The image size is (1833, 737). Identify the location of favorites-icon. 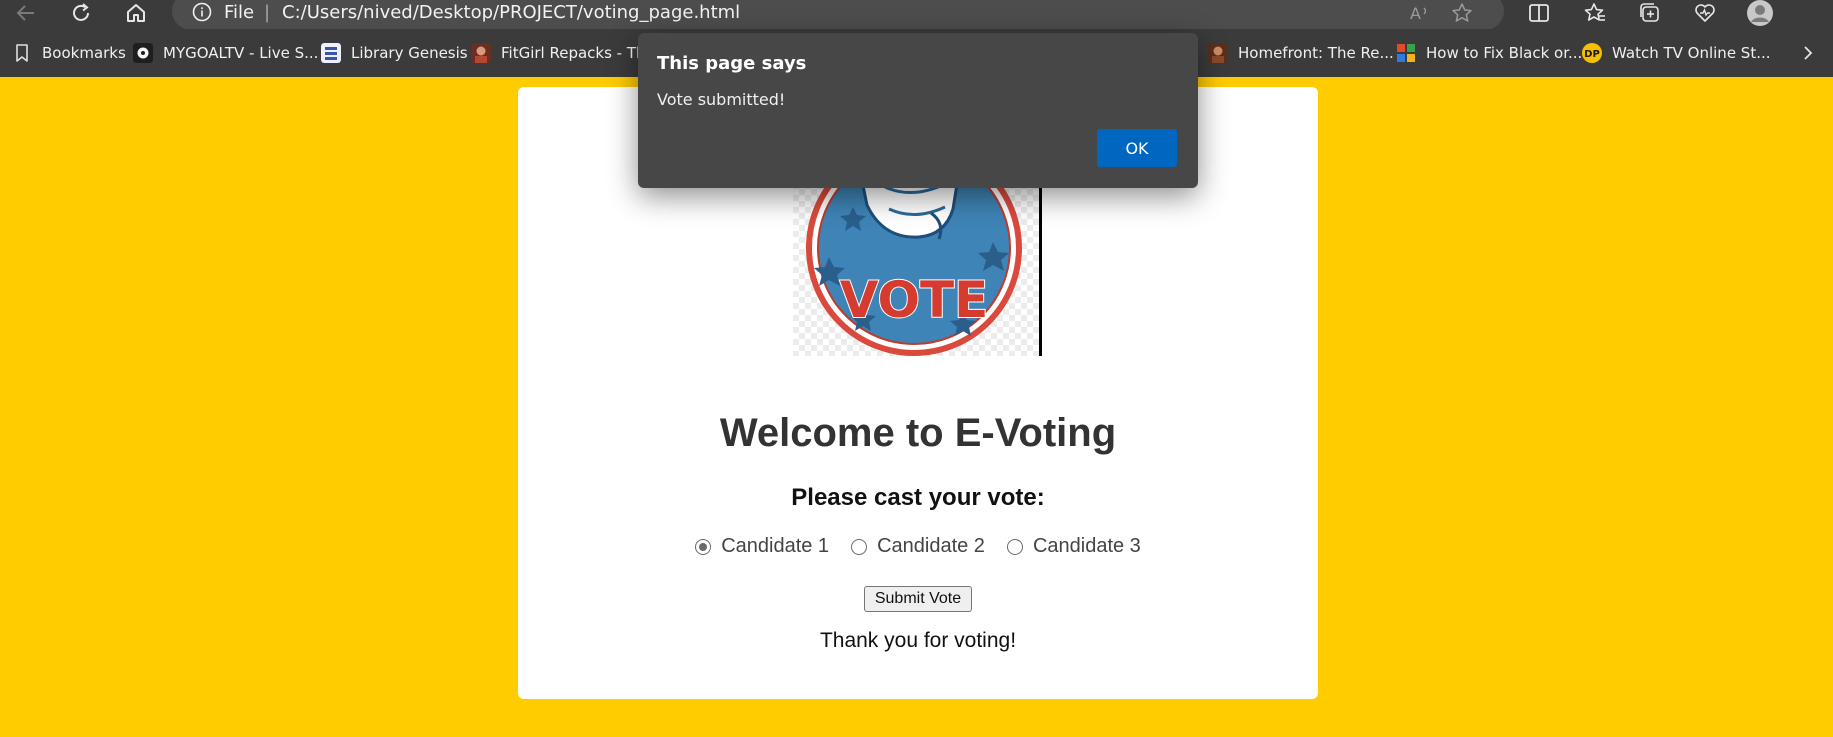
(1595, 13).